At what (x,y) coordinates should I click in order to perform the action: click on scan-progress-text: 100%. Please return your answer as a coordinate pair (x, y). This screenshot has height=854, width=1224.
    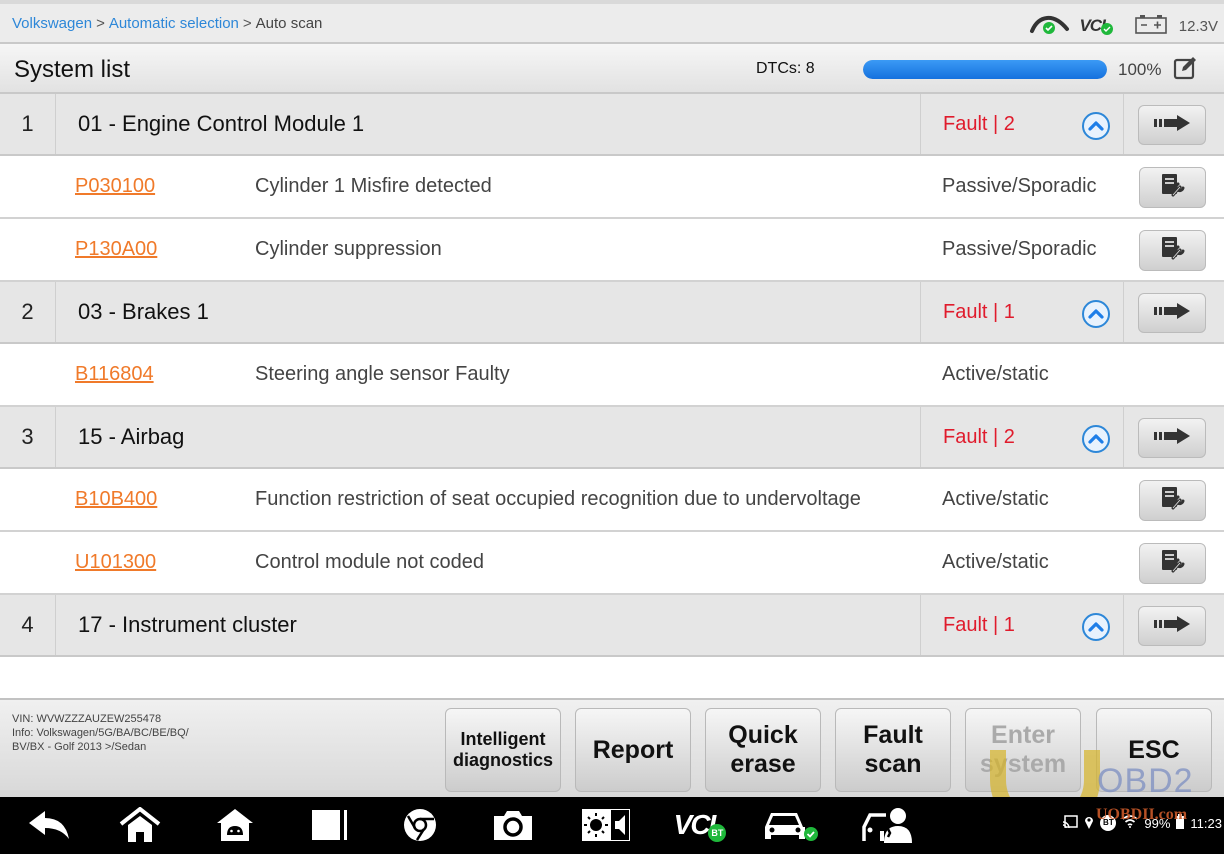
    Looking at the image, I should click on (1140, 69).